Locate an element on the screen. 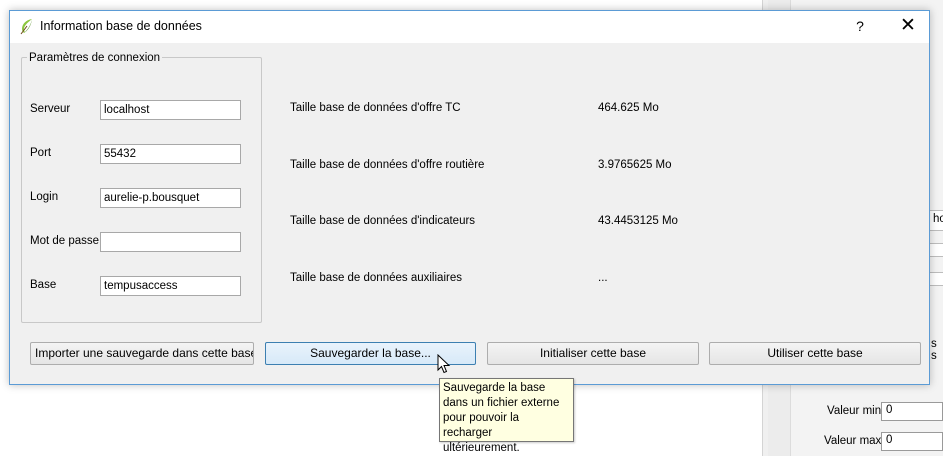 The width and height of the screenshot is (943, 456). background-combo-fragment: ho is located at coordinates (936, 220).